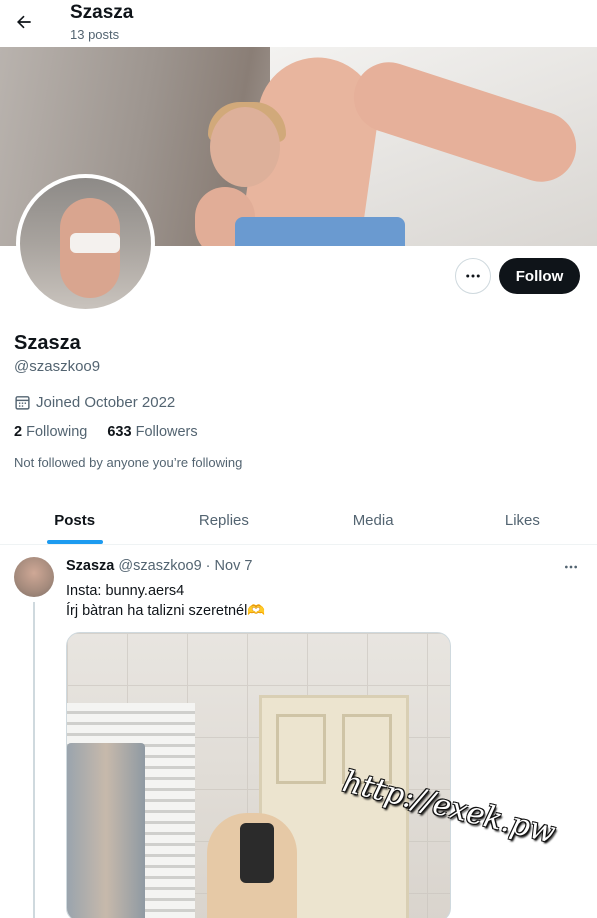 The width and height of the screenshot is (597, 918). I want to click on follow-button: Follow, so click(539, 276).